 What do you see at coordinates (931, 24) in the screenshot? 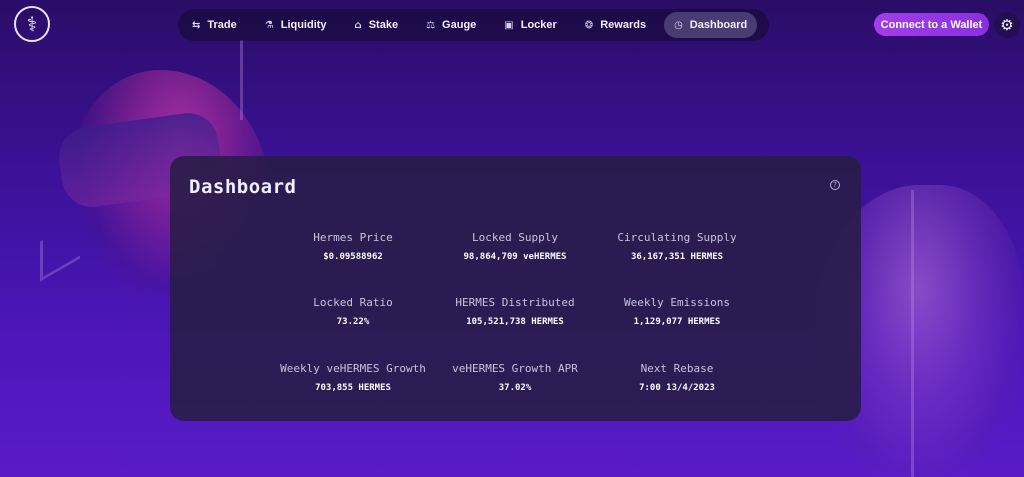
I see `connect-wallet-button: Connect to a Wallet` at bounding box center [931, 24].